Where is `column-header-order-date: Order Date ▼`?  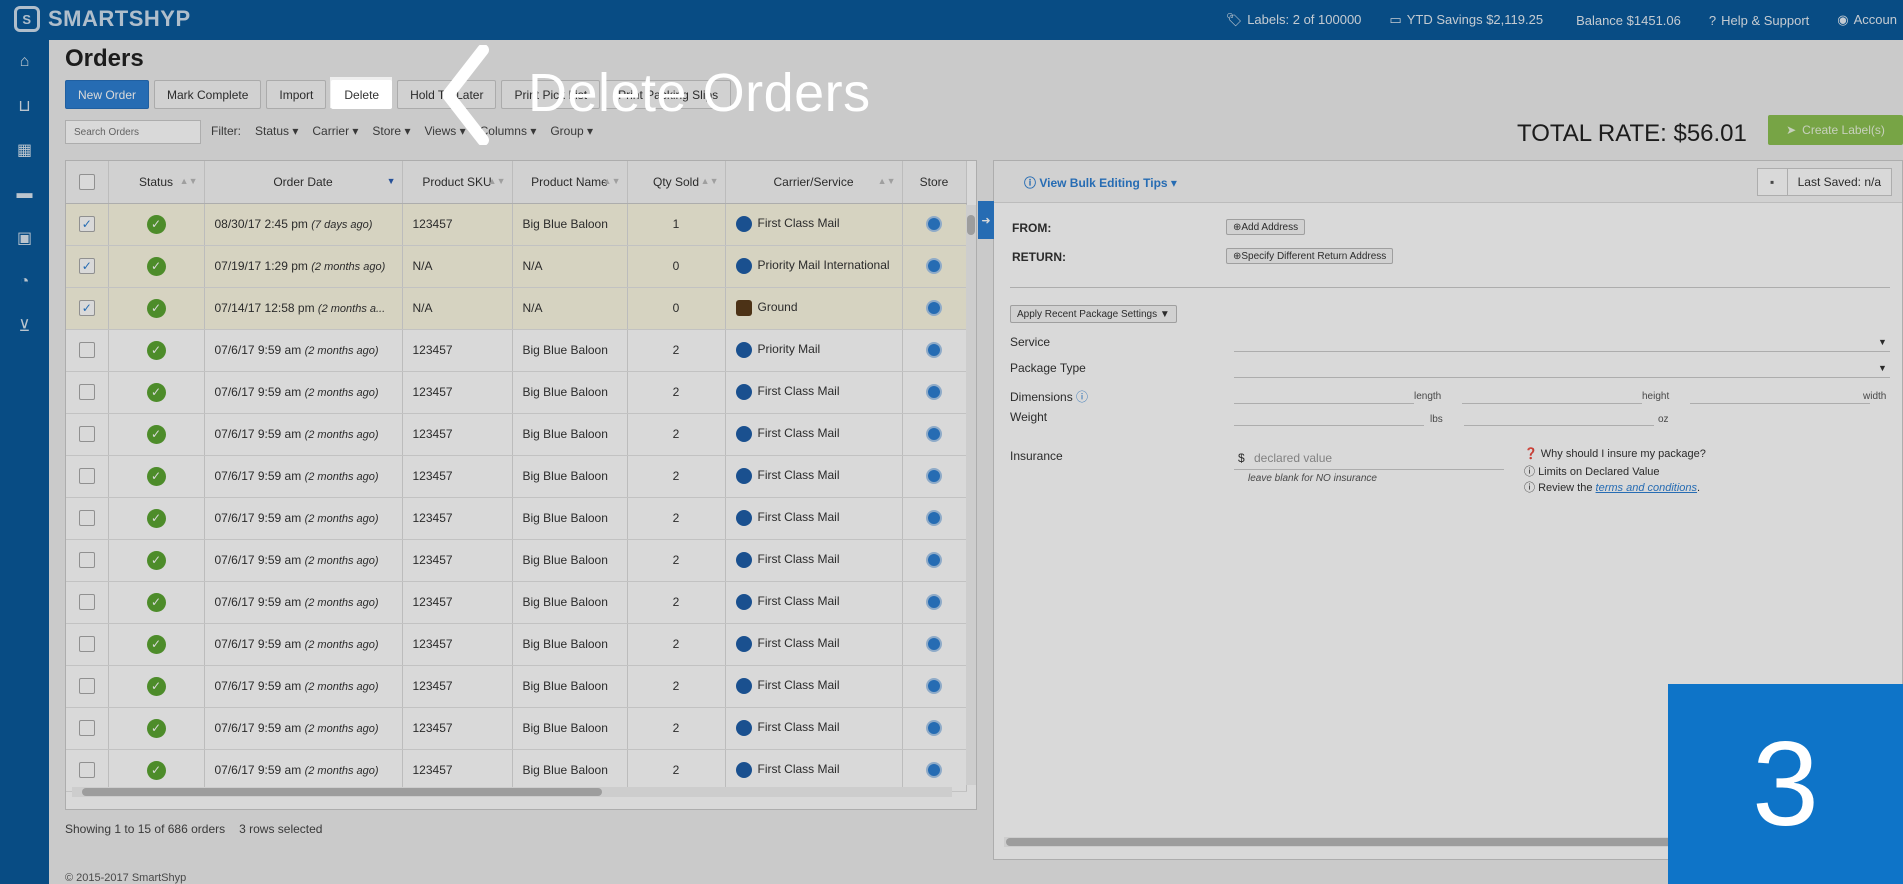 column-header-order-date: Order Date ▼ is located at coordinates (303, 182).